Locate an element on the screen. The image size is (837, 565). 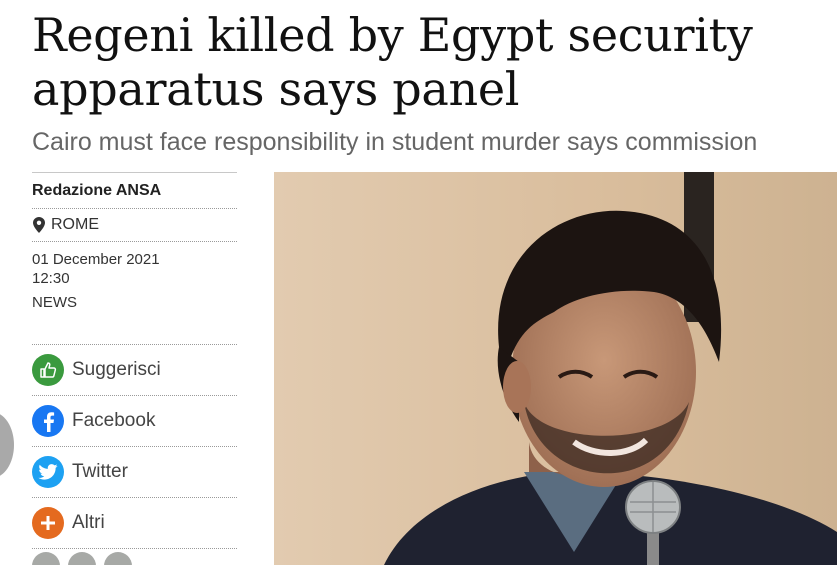
share-facebook-button: Facebook is located at coordinates (134, 421).